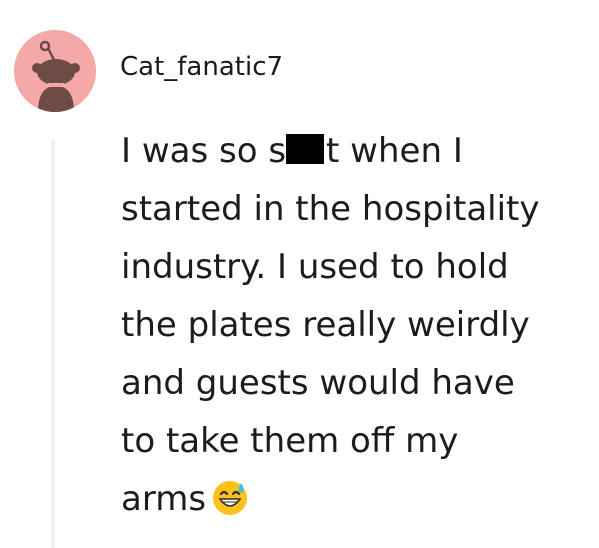 The image size is (599, 548). What do you see at coordinates (290, 441) in the screenshot?
I see `comment-line: to take them off my` at bounding box center [290, 441].